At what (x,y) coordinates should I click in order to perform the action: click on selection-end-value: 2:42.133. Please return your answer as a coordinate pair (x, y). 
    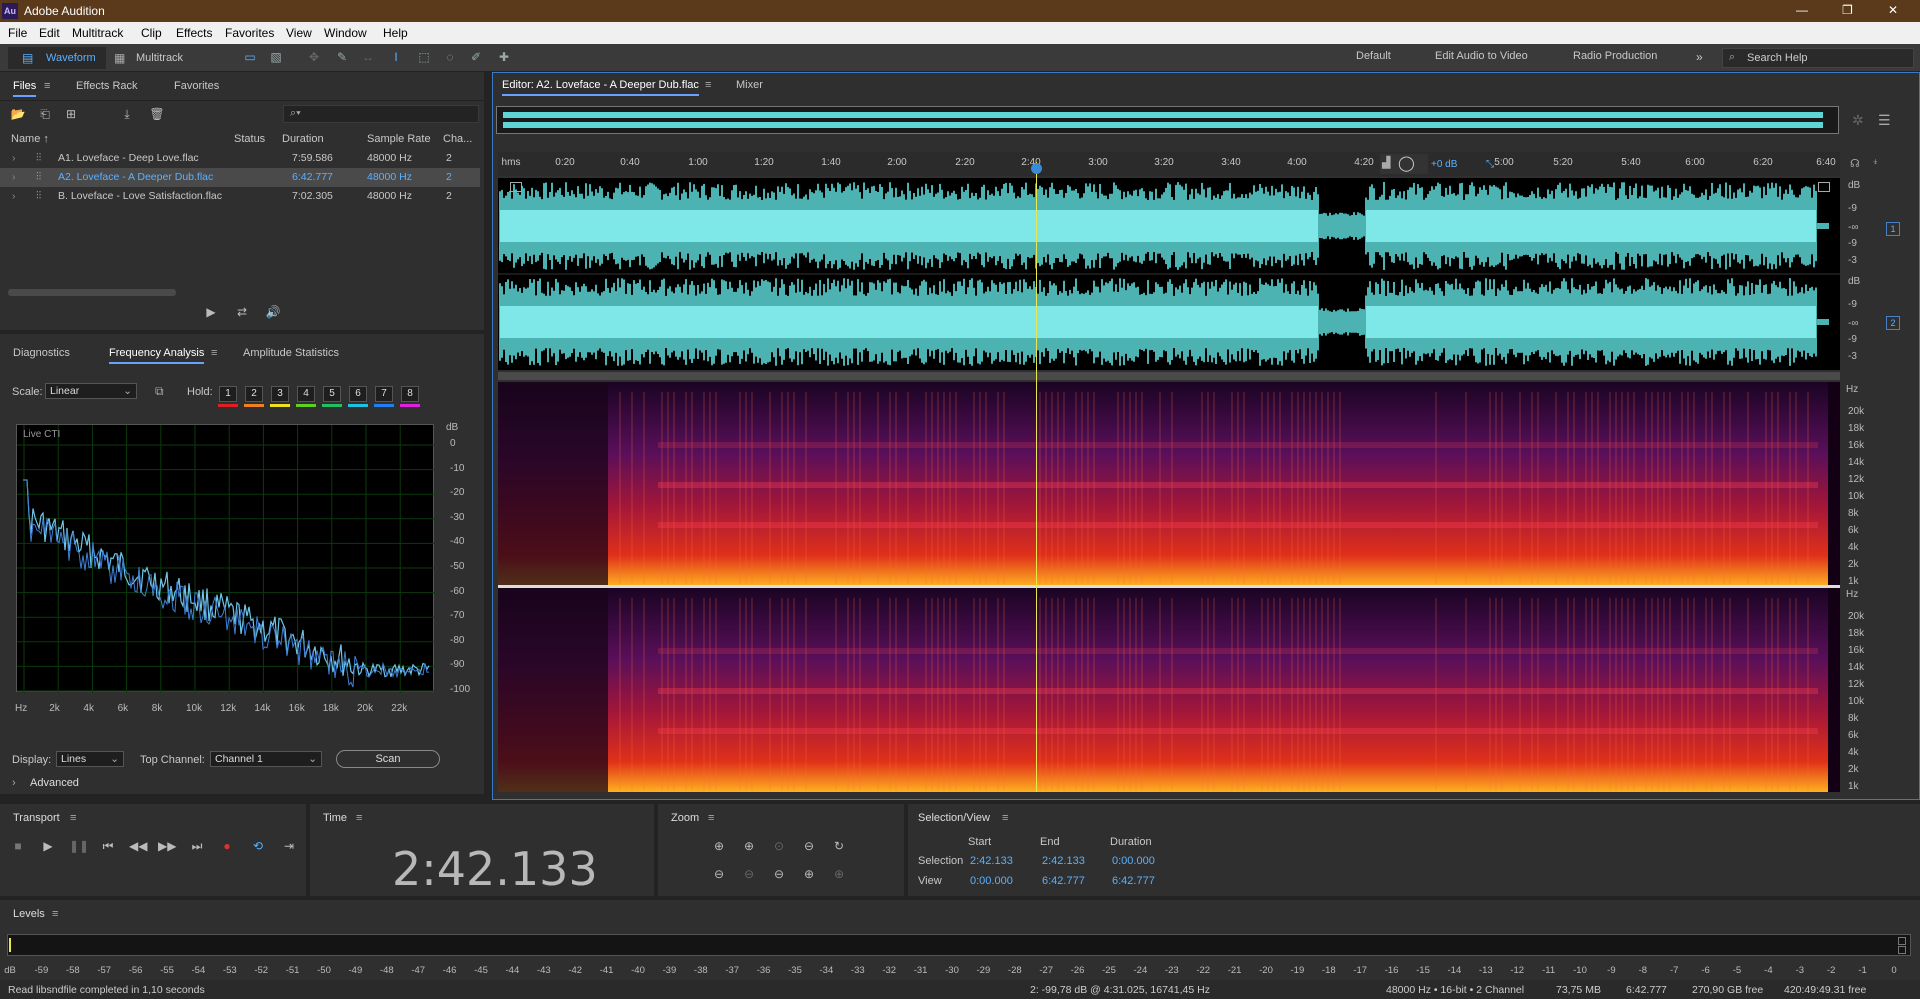
    Looking at the image, I should click on (1063, 861).